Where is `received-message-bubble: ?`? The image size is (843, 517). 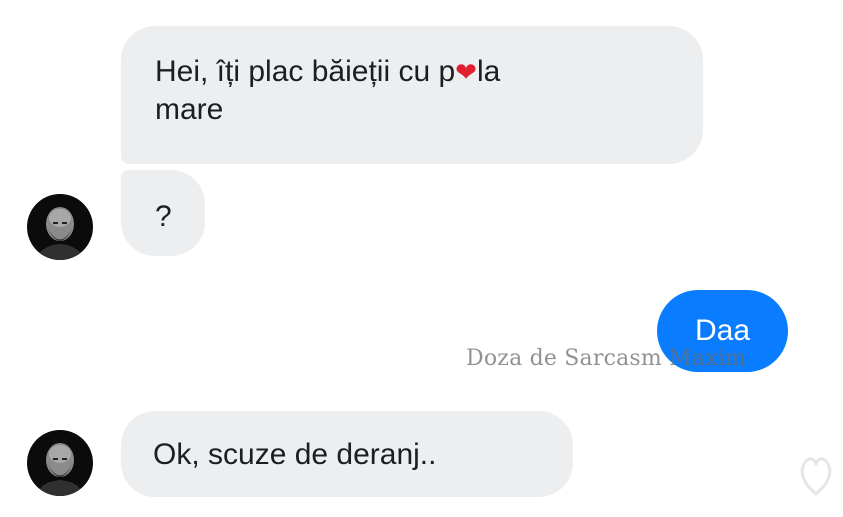 received-message-bubble: ? is located at coordinates (163, 213).